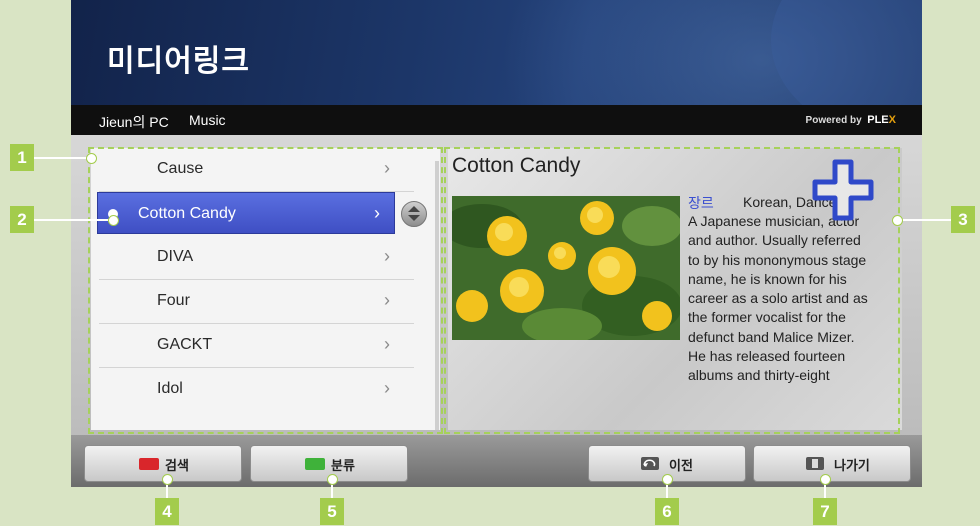  I want to click on callout-6: 6, so click(667, 511).